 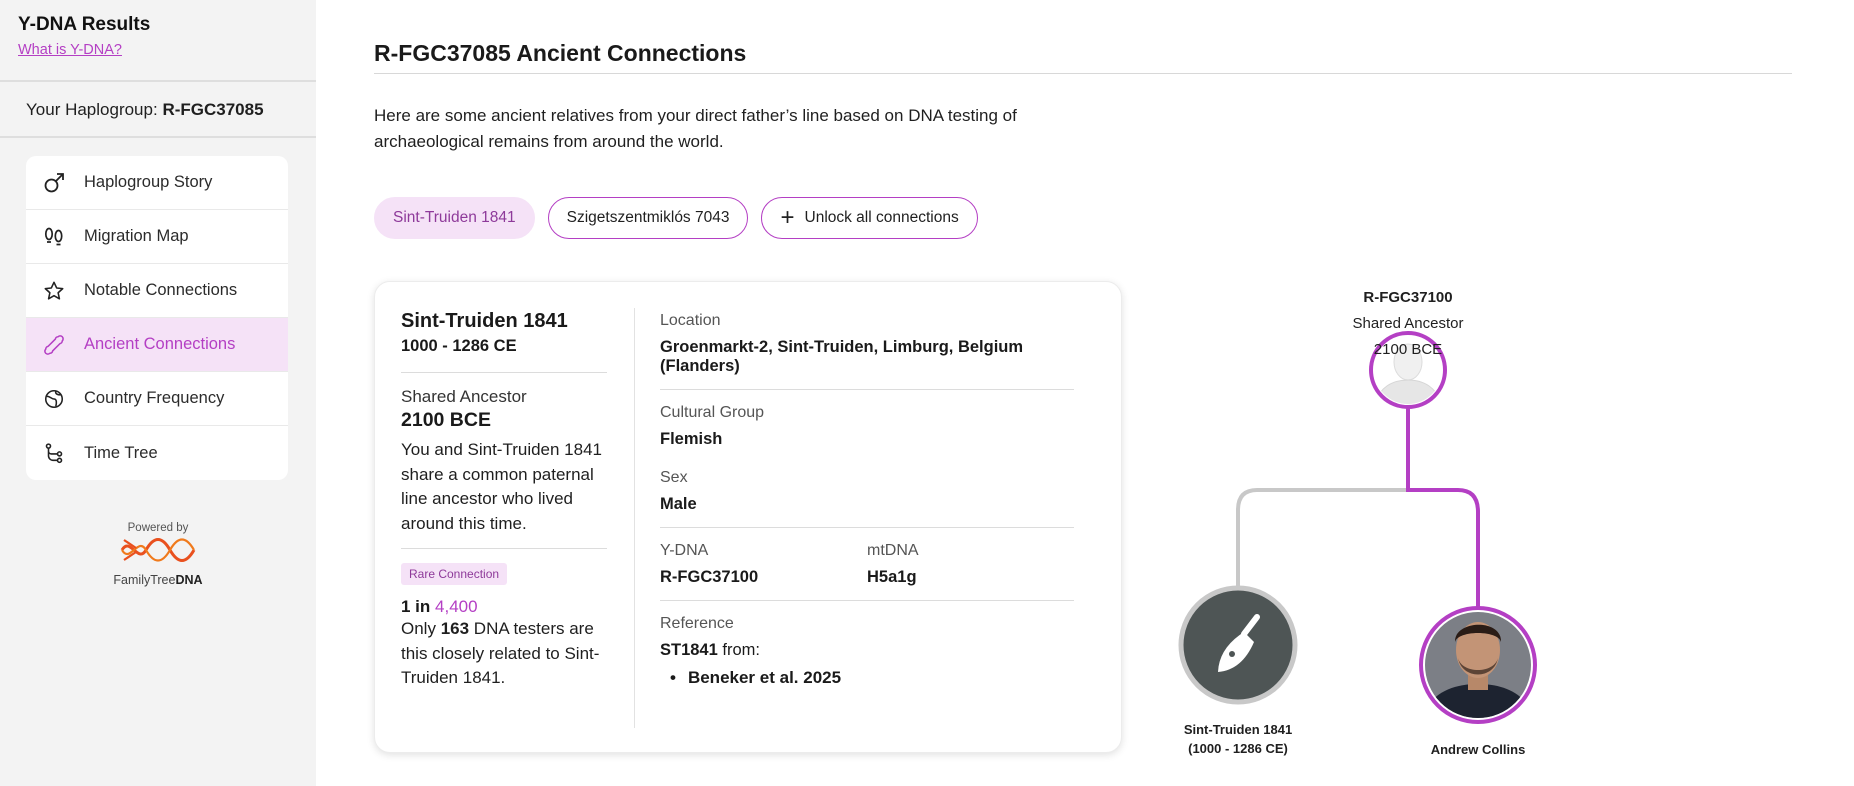 I want to click on reference-from: from:, so click(x=738, y=650).